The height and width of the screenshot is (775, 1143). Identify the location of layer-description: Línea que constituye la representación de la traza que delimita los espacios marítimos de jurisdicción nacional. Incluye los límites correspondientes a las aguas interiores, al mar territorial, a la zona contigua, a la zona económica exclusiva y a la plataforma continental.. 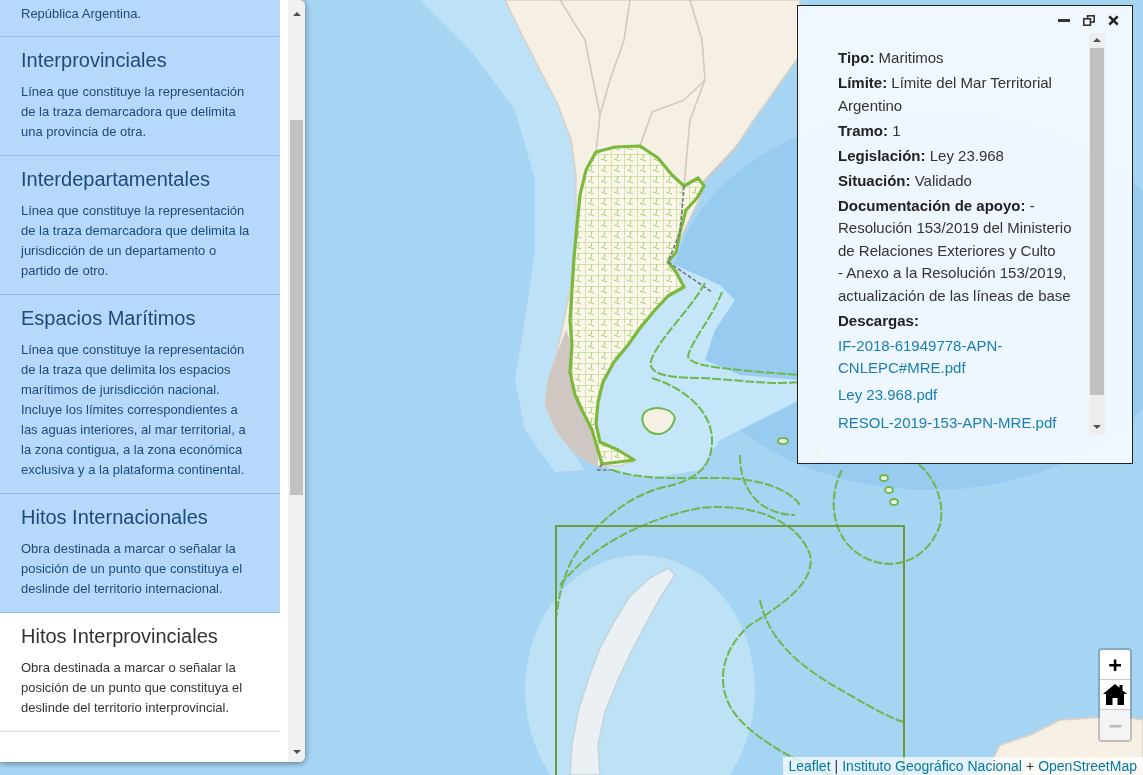
(134, 410).